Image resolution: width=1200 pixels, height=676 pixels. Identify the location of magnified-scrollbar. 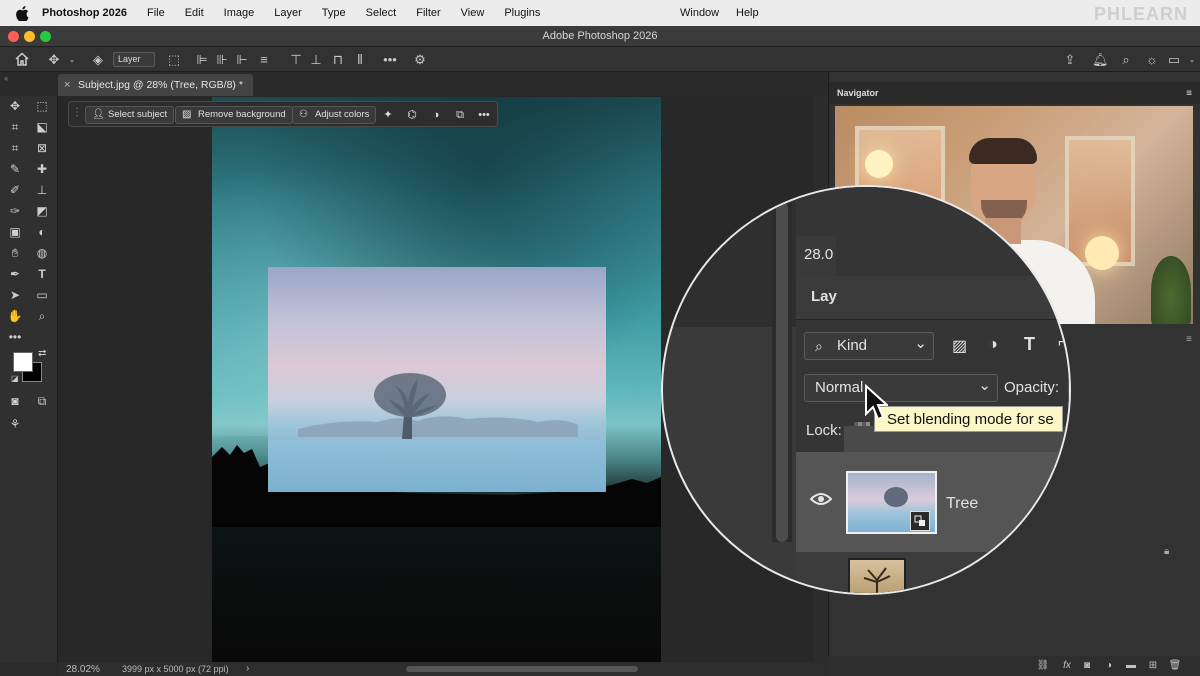
(782, 372).